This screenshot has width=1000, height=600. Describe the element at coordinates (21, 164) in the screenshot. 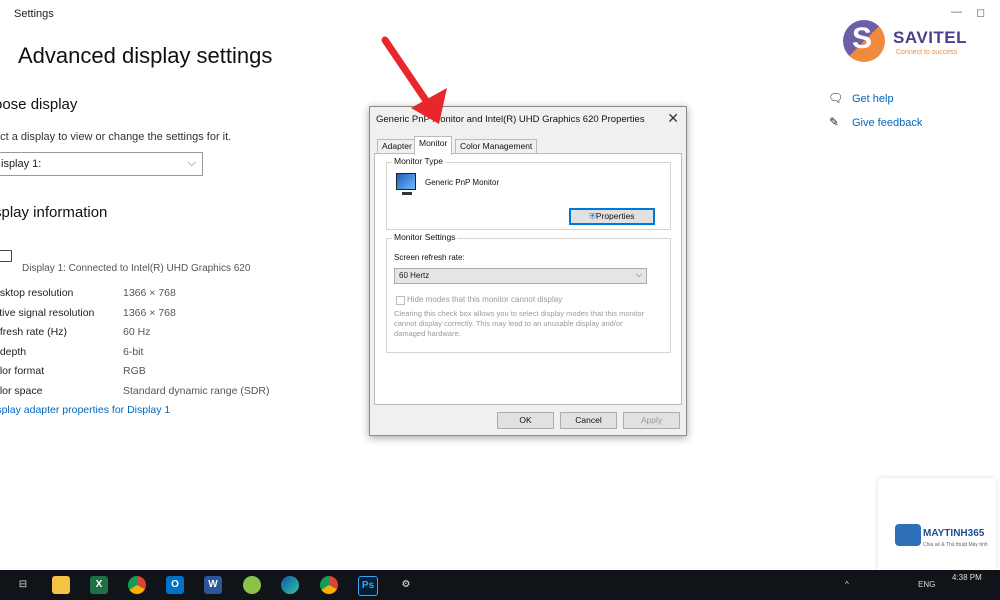

I see `display-select-value: isplay 1:` at that location.